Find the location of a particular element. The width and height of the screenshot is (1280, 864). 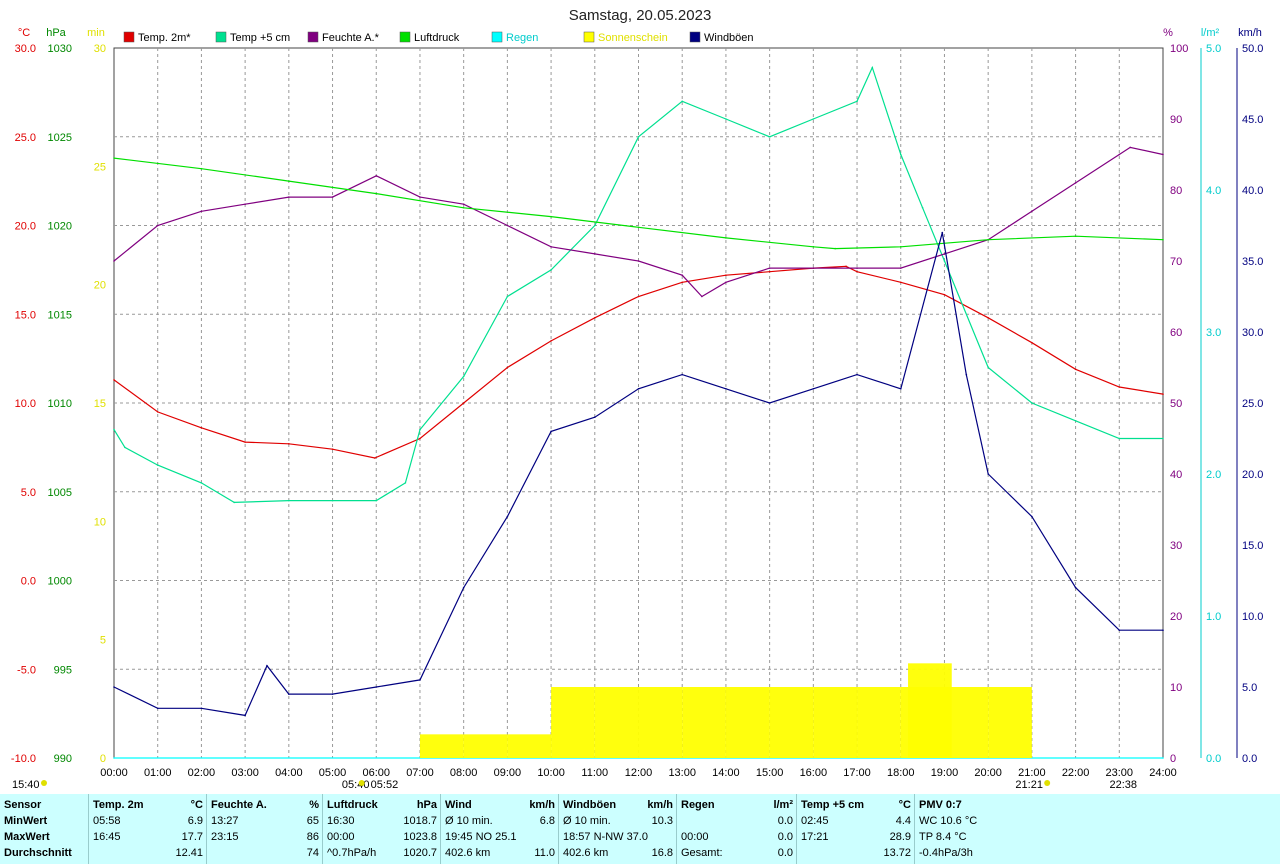

footer-header: Windböen km/h is located at coordinates (618, 805).